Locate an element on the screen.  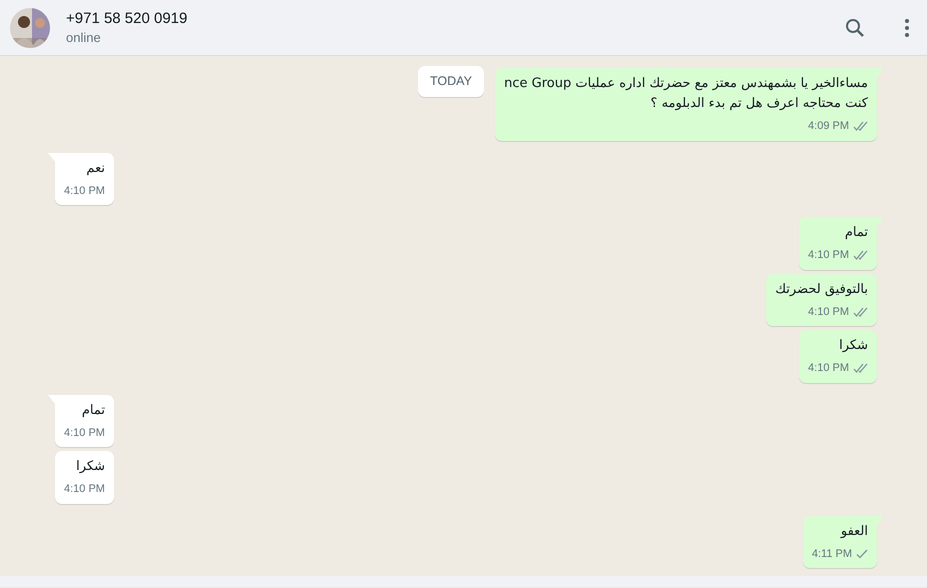
message-text: كنت محتاجه اعرف هل تم بدء الدبلومه ؟ is located at coordinates (759, 104).